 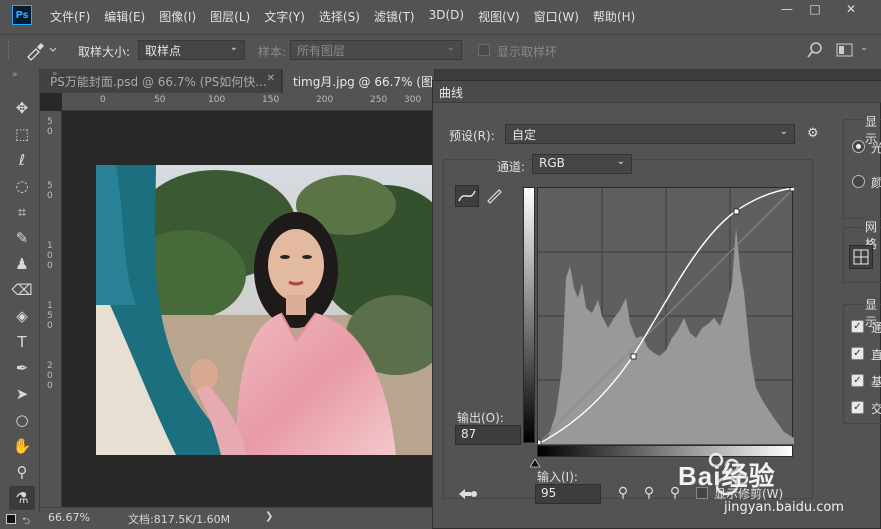 I want to click on menu-image: 图像(I), so click(x=177, y=16).